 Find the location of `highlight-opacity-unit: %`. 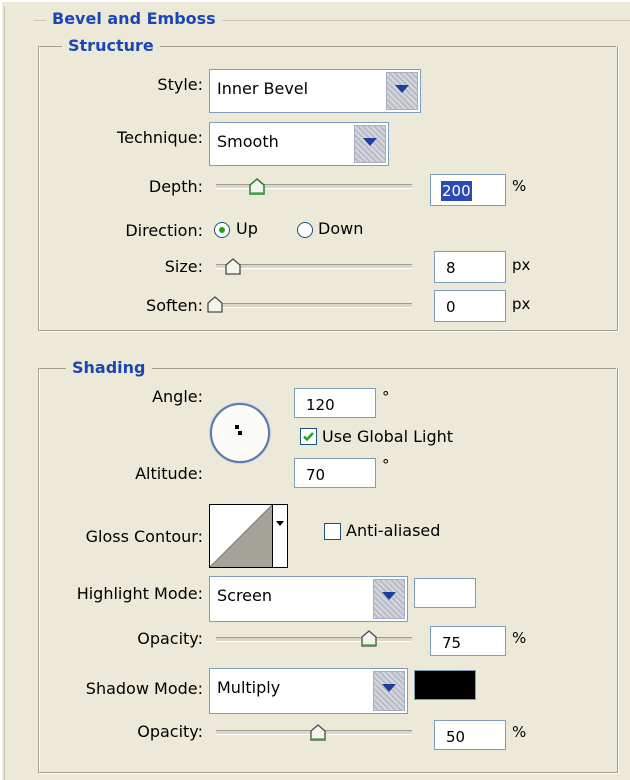

highlight-opacity-unit: % is located at coordinates (519, 638).